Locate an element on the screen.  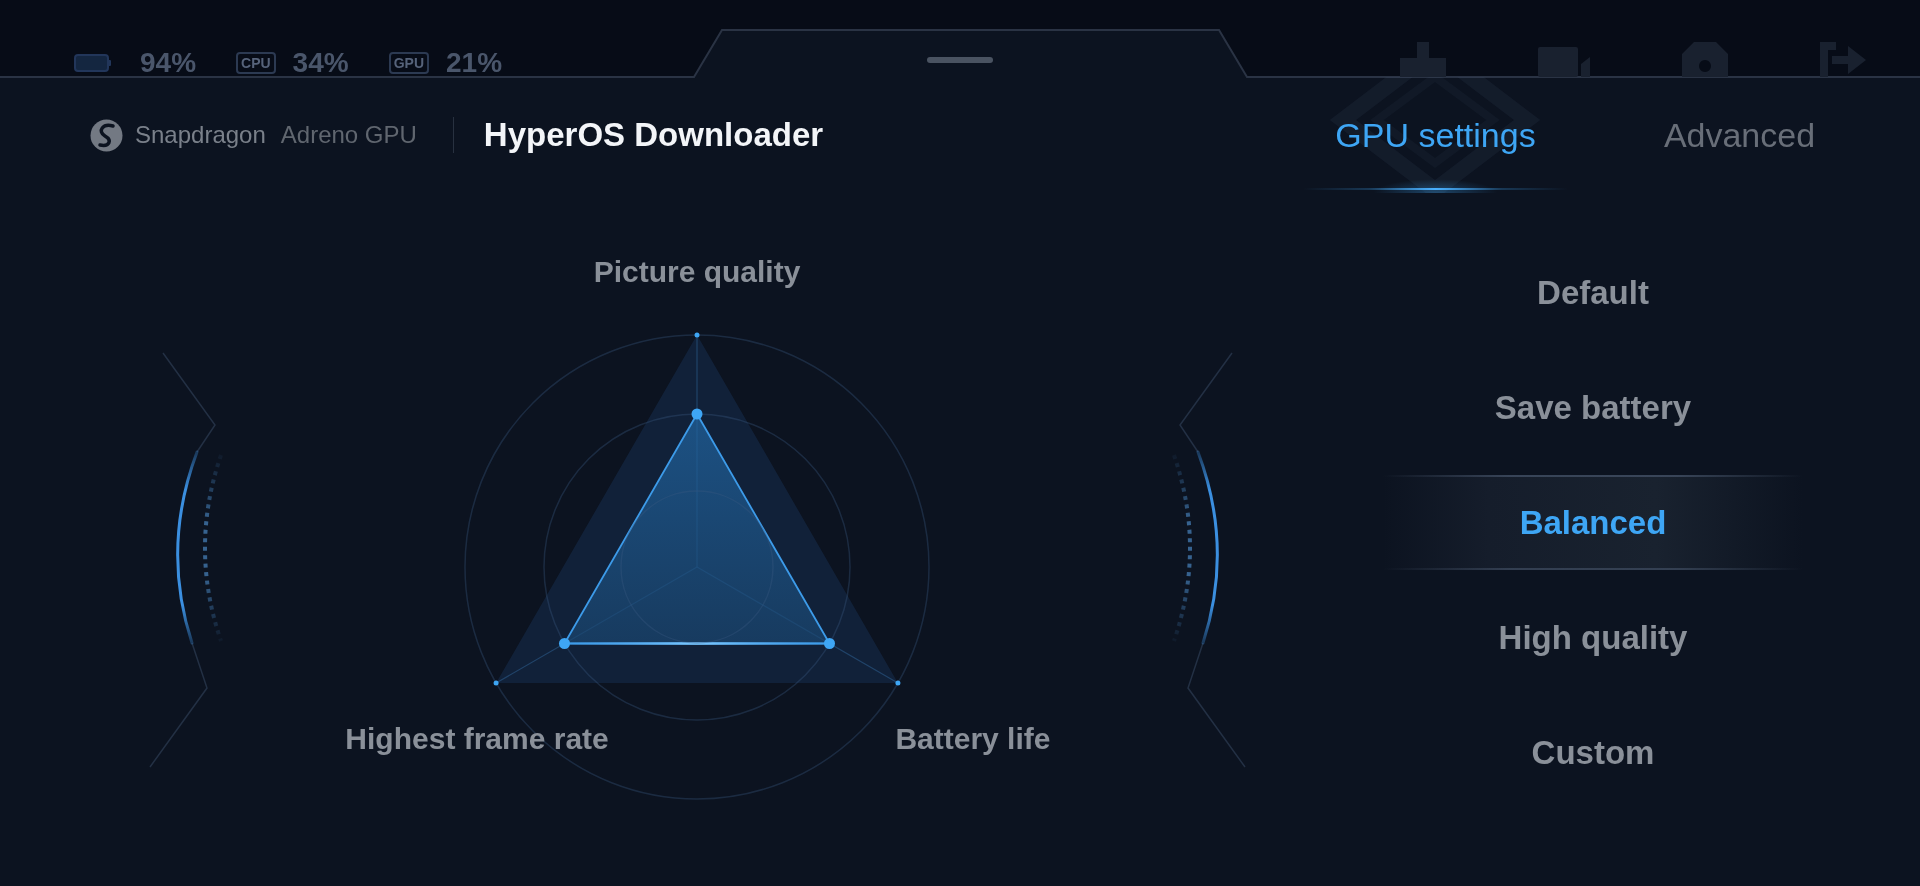
axis-label: Picture quality is located at coordinates (697, 272).